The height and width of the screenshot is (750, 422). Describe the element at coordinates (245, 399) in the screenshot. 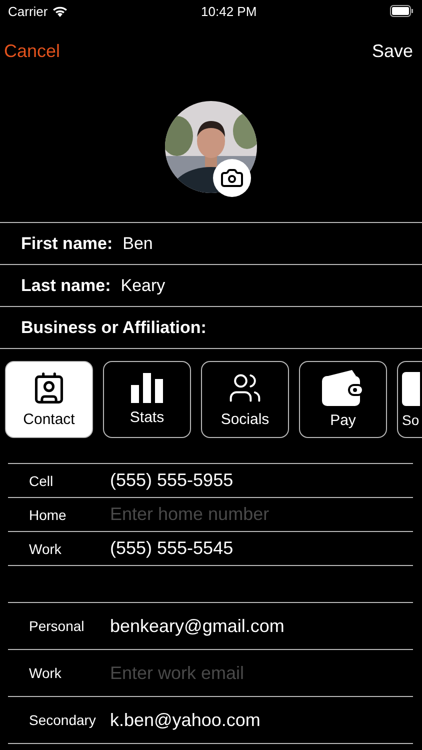

I see `category-tab: Socials` at that location.